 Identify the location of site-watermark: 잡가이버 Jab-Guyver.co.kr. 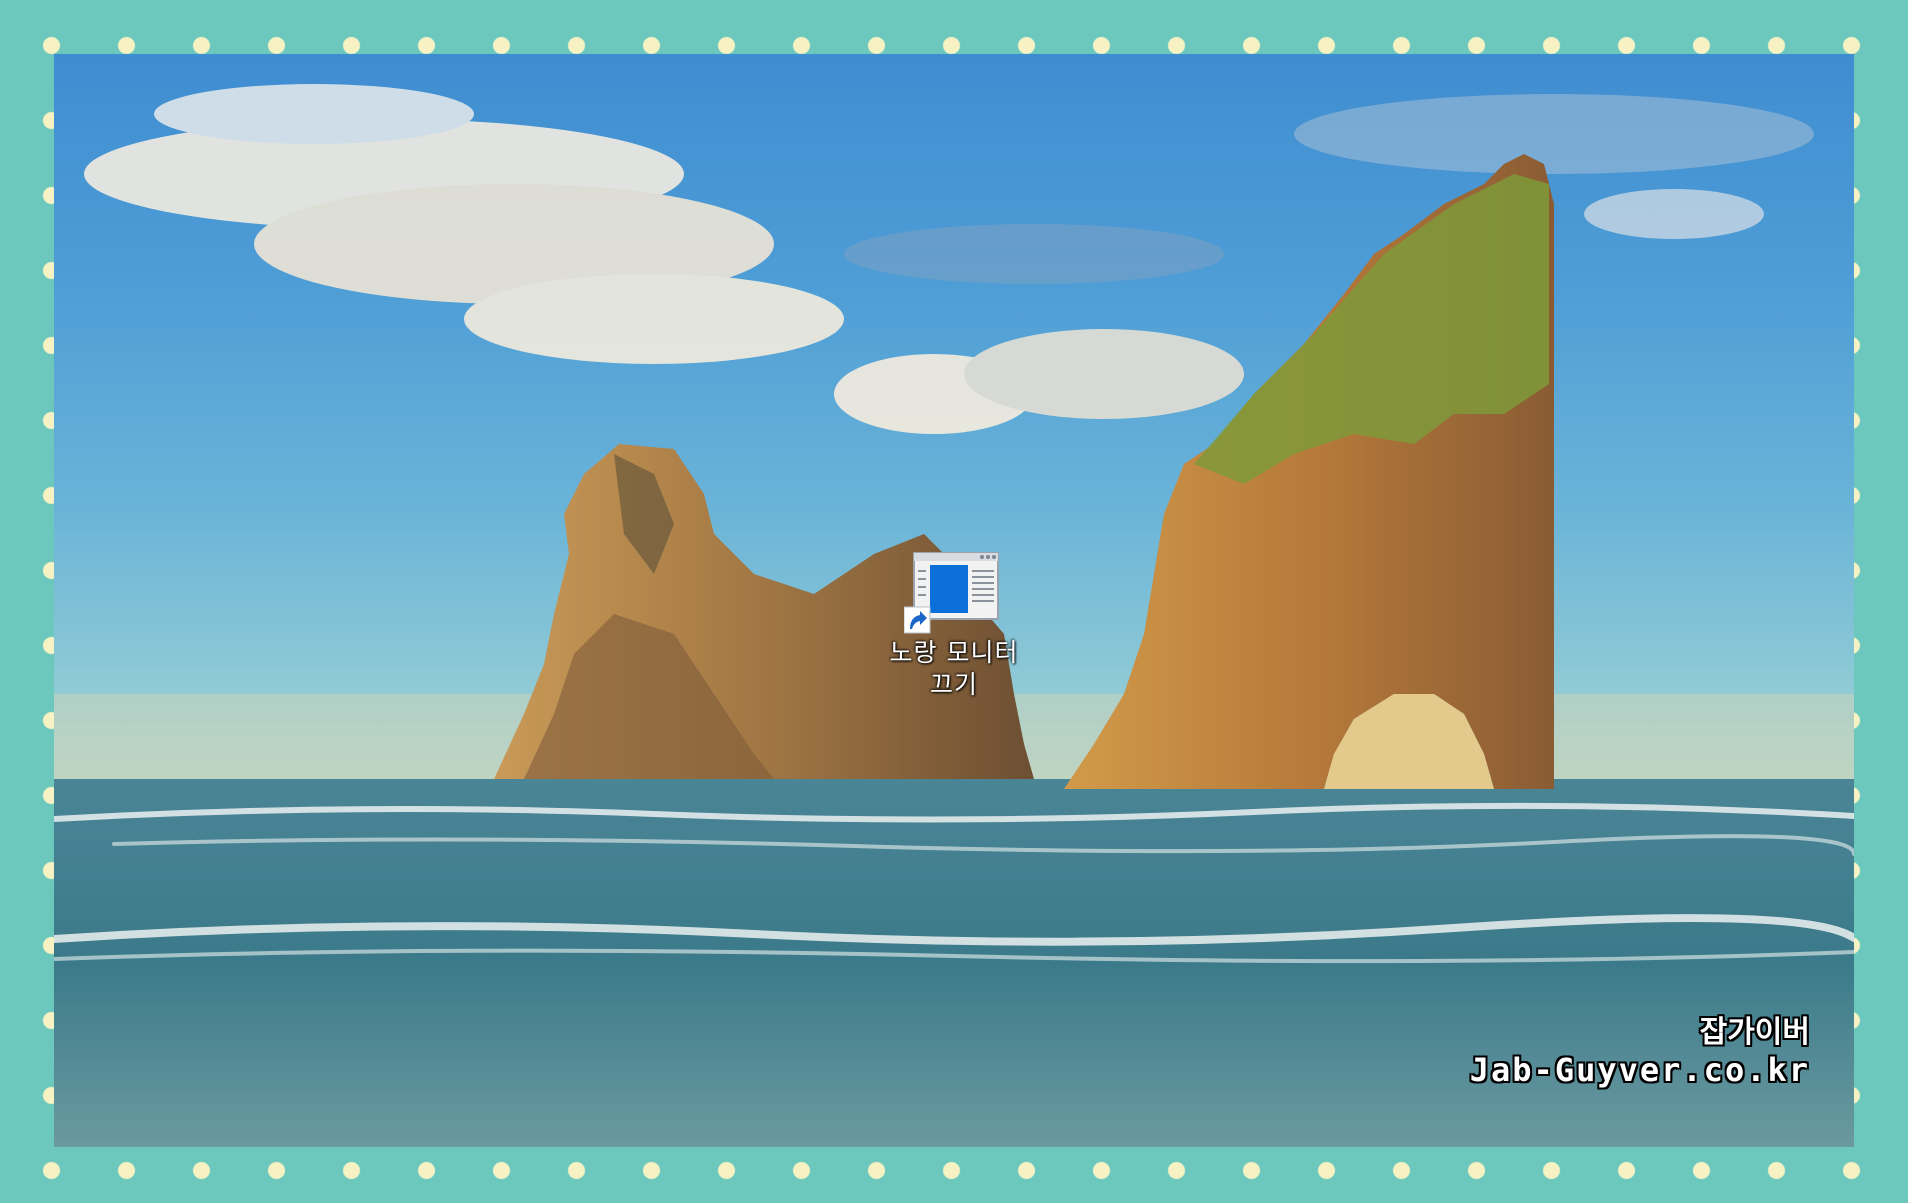
(1640, 1052).